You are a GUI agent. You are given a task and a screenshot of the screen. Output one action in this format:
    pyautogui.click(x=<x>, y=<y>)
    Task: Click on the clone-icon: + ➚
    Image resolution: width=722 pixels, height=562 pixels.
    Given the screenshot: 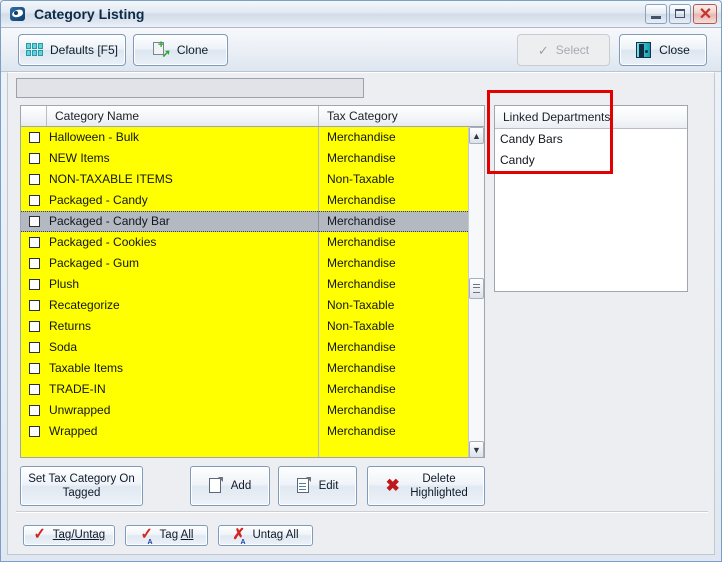 What is the action you would take?
    pyautogui.click(x=161, y=50)
    